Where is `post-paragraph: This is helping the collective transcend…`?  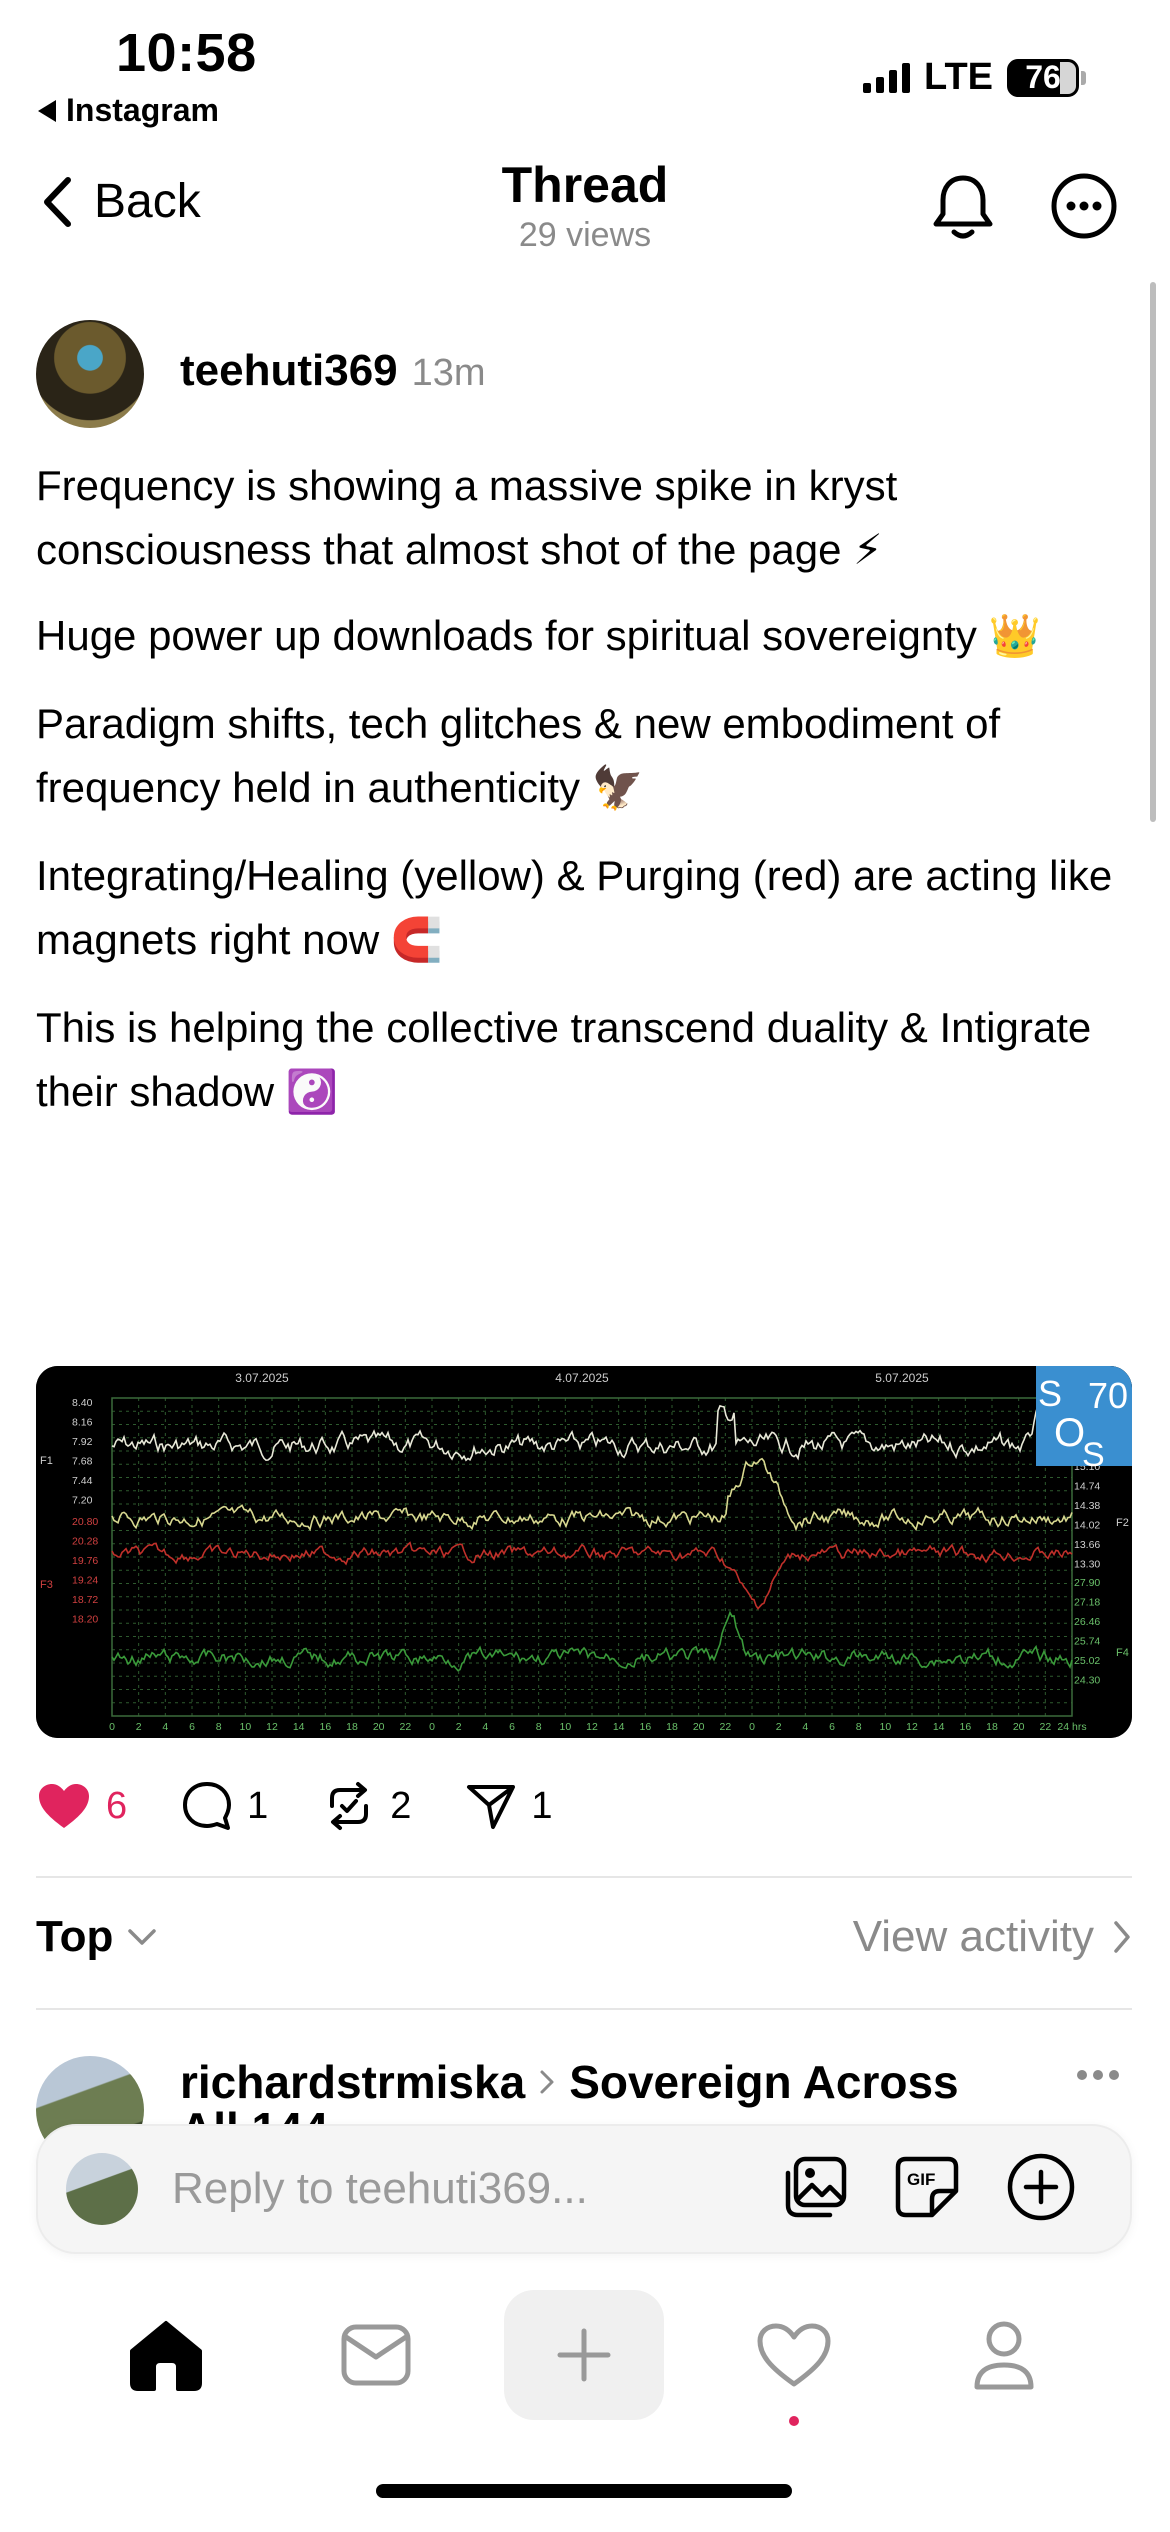
post-paragraph: This is helping the collective transcend… is located at coordinates (564, 1059).